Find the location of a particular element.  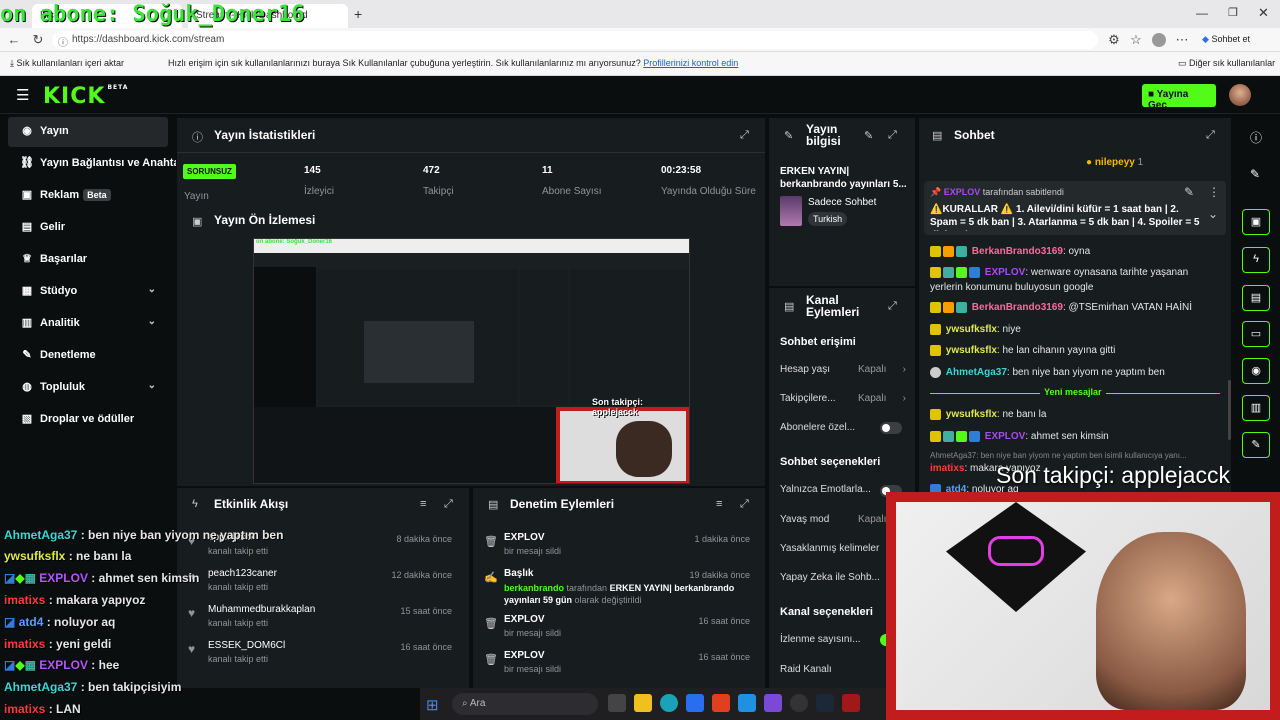

sidebar-item-basarilar: ♕ Başarılar is located at coordinates (88, 260).